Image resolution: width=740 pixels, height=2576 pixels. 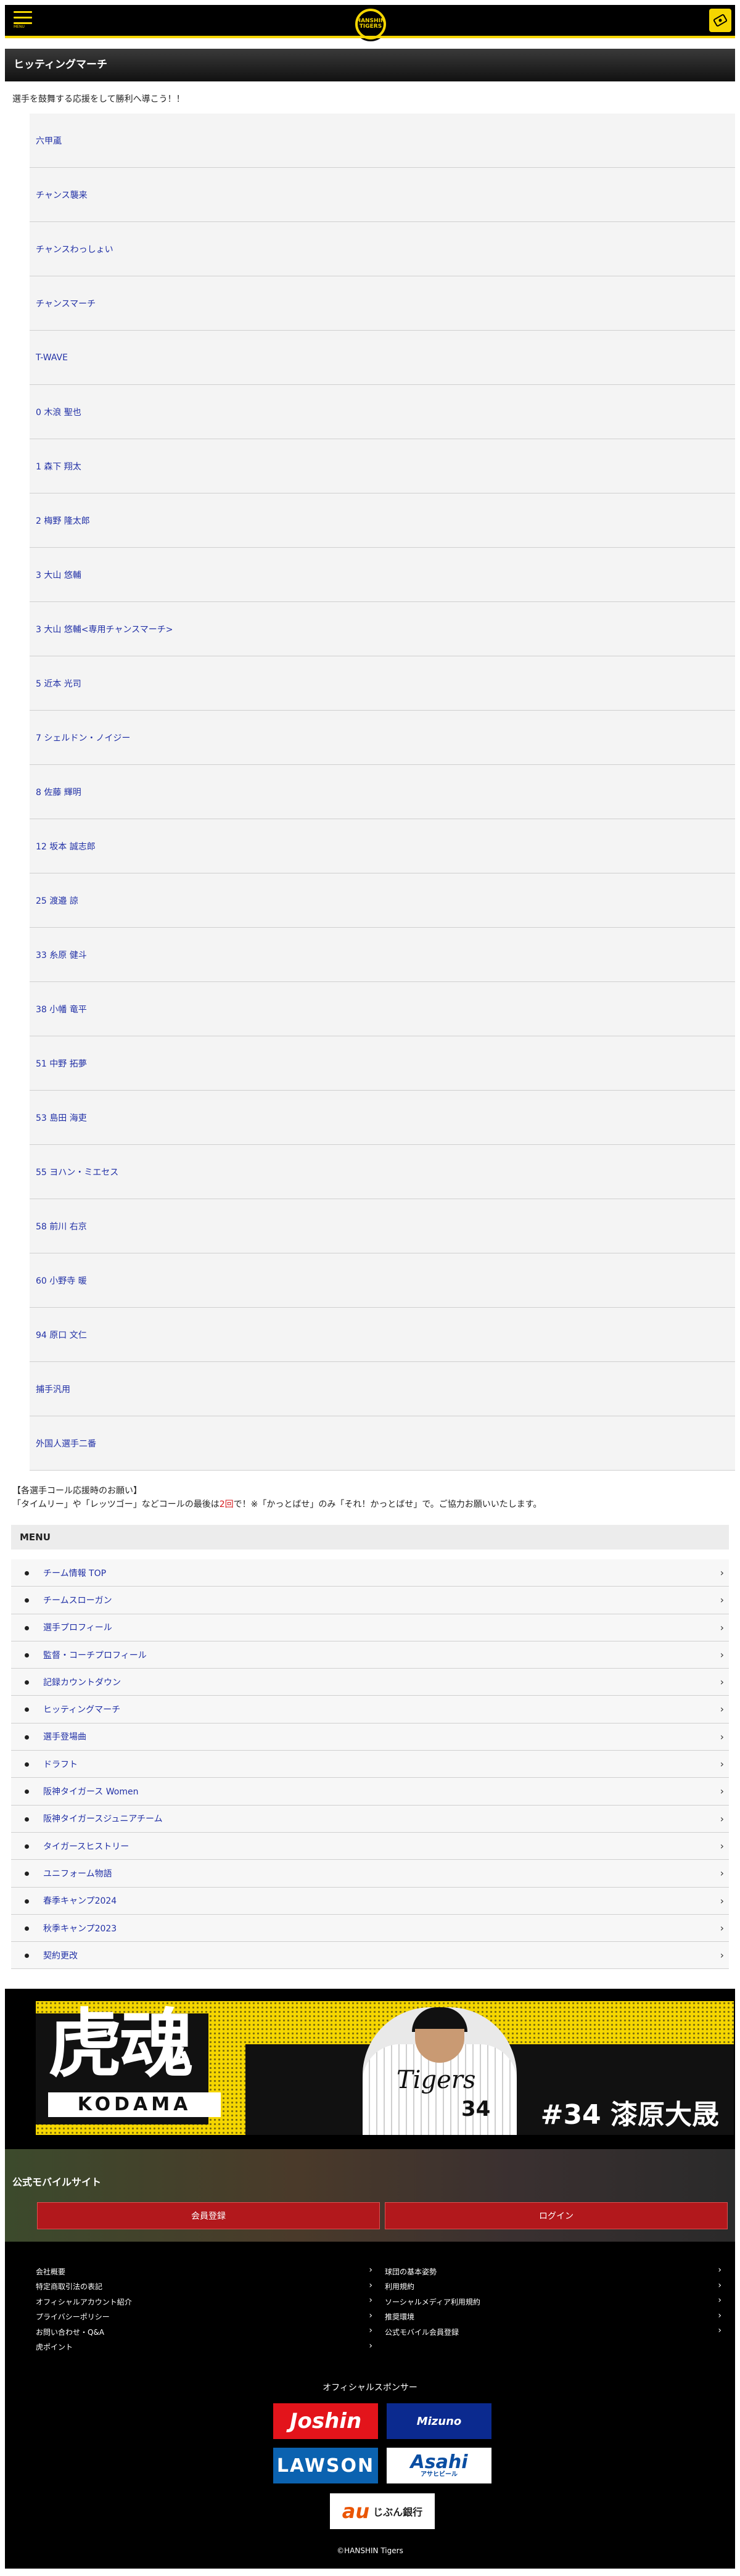 What do you see at coordinates (62, 955) in the screenshot?
I see `song-link: 33 糸原 健斗` at bounding box center [62, 955].